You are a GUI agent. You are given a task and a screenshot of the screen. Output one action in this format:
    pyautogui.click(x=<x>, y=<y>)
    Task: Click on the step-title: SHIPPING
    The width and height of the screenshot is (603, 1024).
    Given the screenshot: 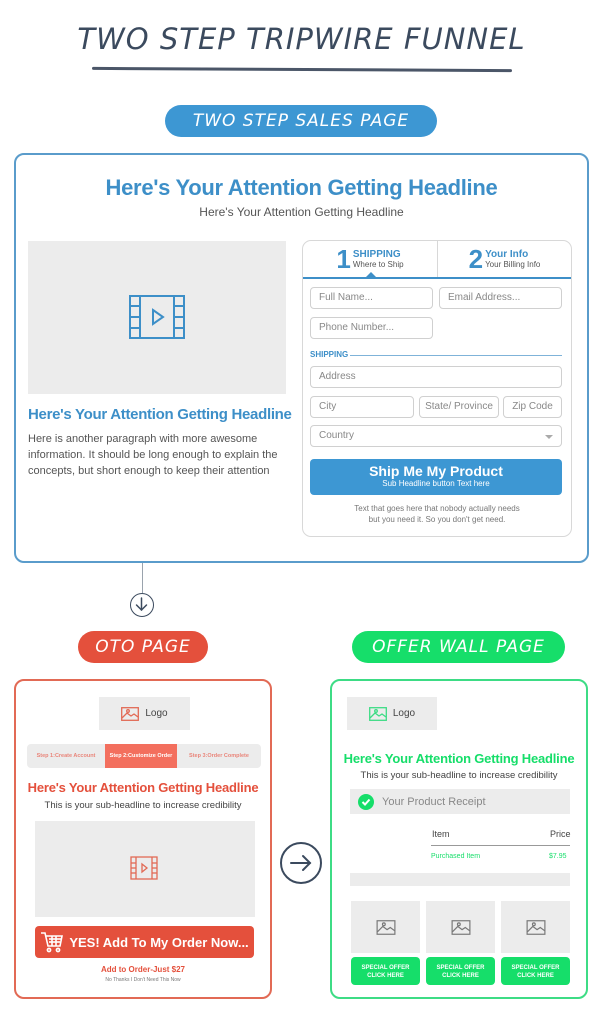 What is the action you would take?
    pyautogui.click(x=376, y=254)
    